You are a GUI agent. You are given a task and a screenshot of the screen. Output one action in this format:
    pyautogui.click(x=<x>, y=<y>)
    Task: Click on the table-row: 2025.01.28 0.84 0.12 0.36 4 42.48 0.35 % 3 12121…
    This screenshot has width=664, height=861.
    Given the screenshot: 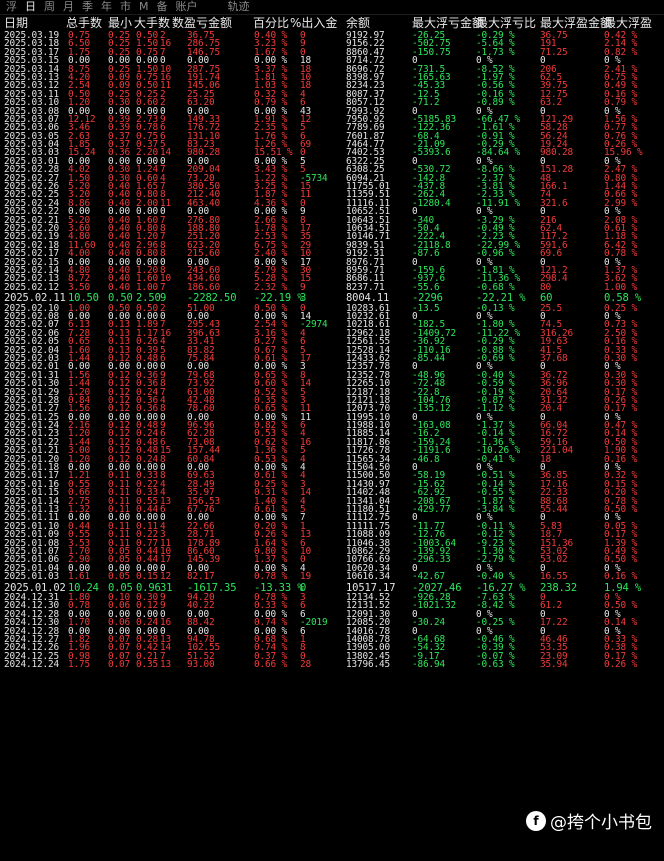 What is the action you would take?
    pyautogui.click(x=332, y=400)
    